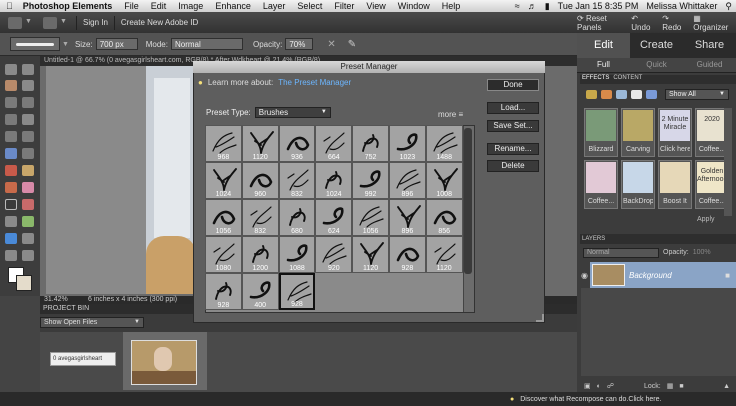  I want to click on sponge-tool-icon, so click(11, 255).